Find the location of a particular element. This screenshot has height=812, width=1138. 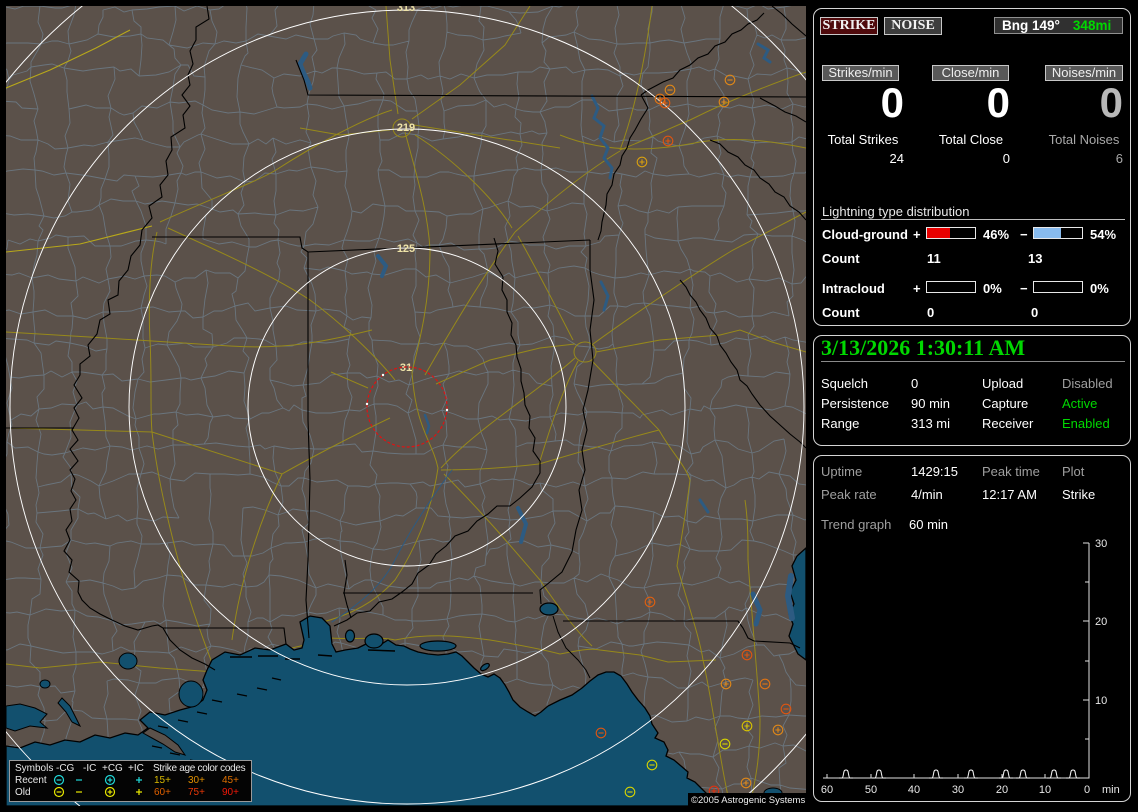

svg-text: 31 is located at coordinates (406, 368).